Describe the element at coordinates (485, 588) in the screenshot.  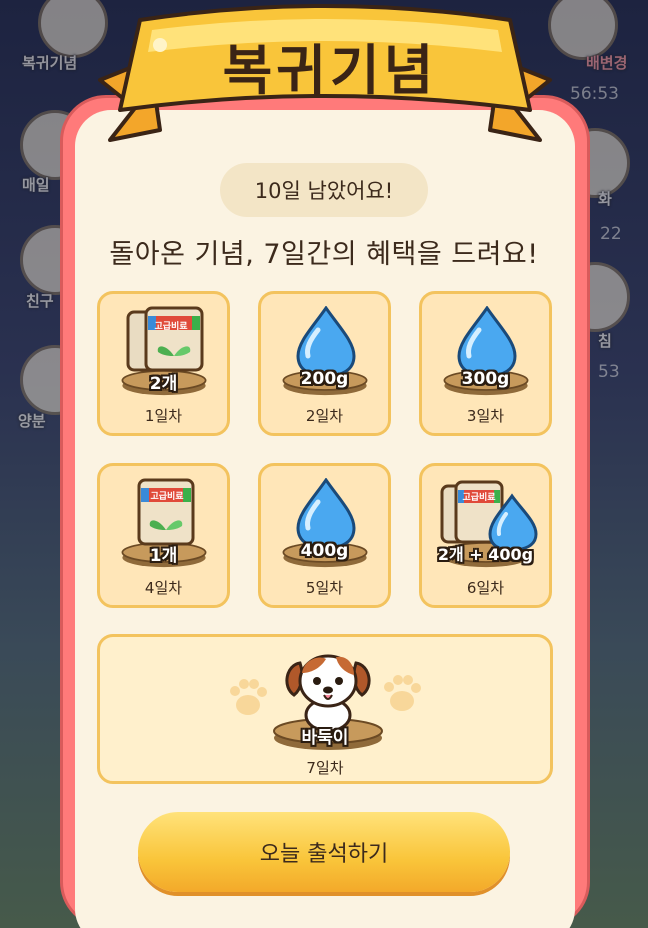
I see `reward-day-label: 6일차` at that location.